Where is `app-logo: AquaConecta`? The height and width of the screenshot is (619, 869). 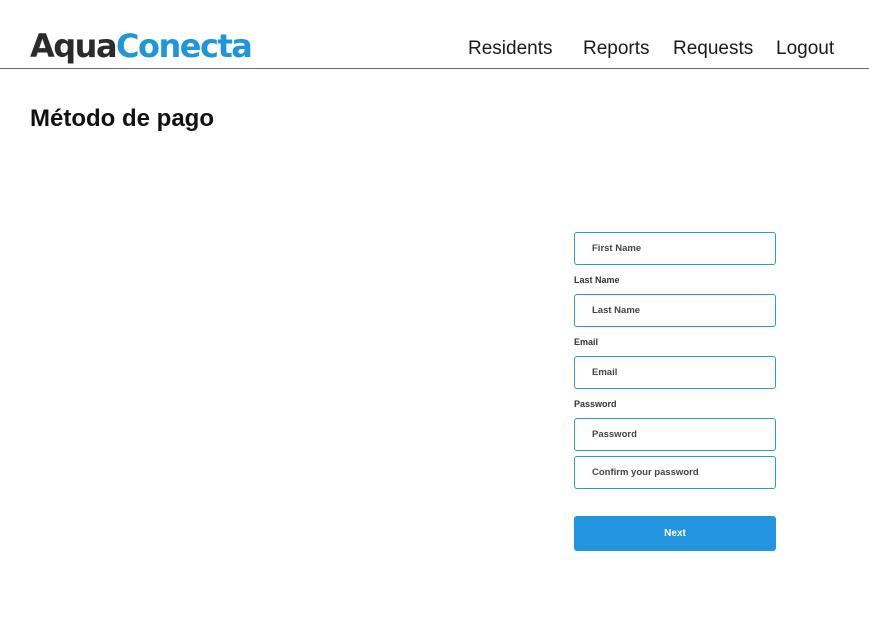 app-logo: AquaConecta is located at coordinates (141, 46).